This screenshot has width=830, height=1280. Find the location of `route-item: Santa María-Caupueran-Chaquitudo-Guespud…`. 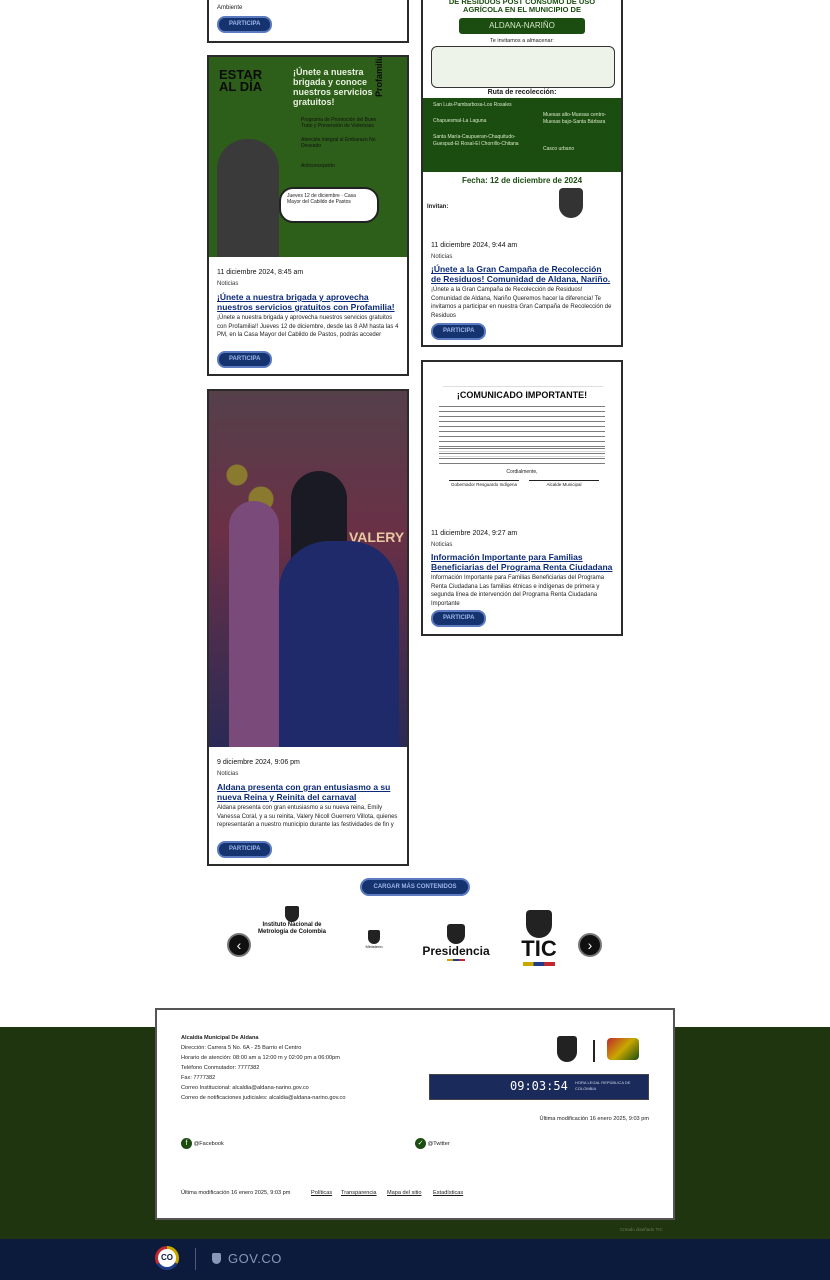

route-item: Santa María-Caupueran-Chaquitudo-Guespud… is located at coordinates (476, 140).